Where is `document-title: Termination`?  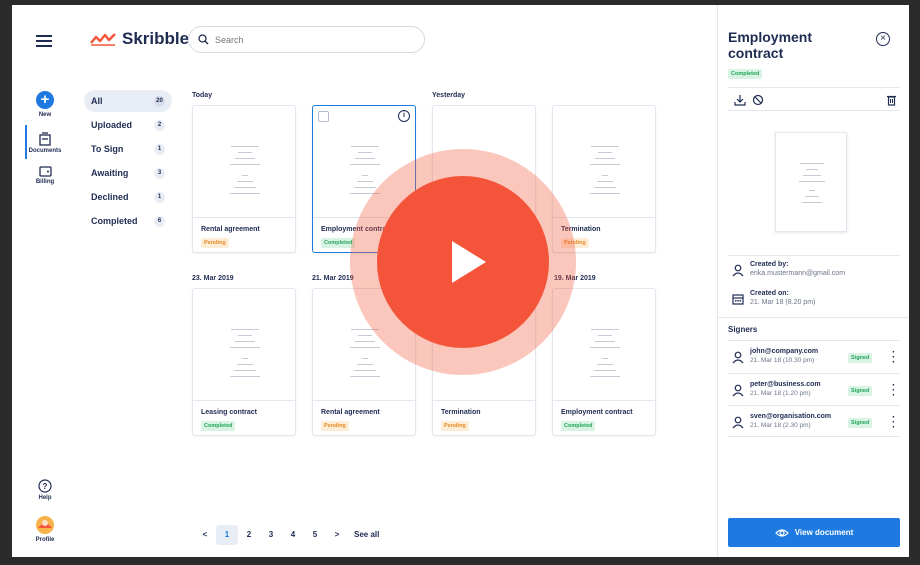
document-title: Termination is located at coordinates (461, 412).